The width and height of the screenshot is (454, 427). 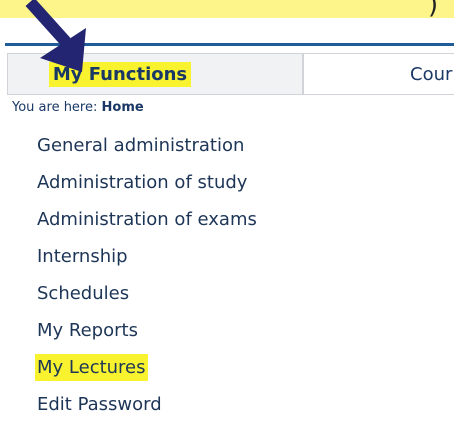 I want to click on breadcrumb: You are here: Home, so click(x=78, y=107).